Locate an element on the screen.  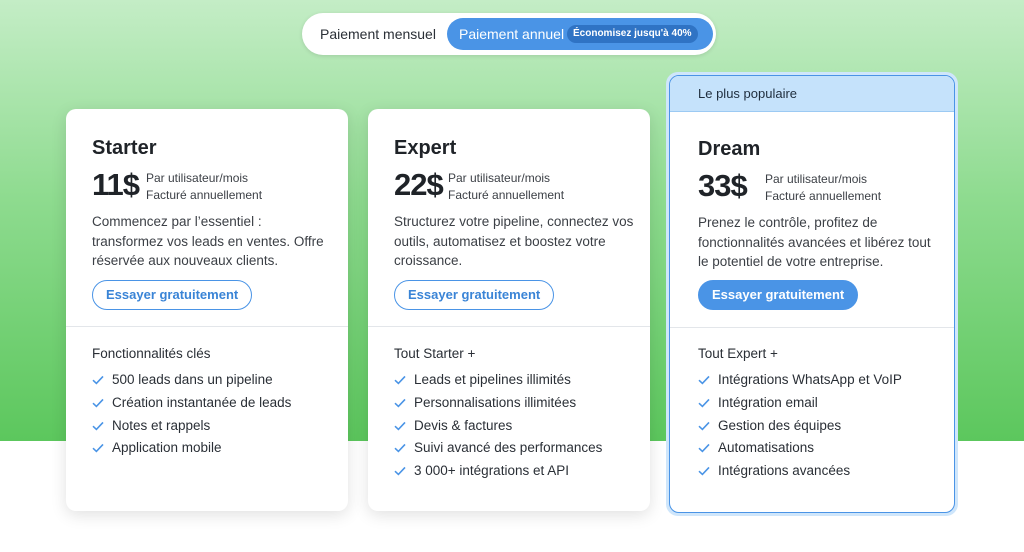
feature-label: Intégration email is located at coordinates (768, 402).